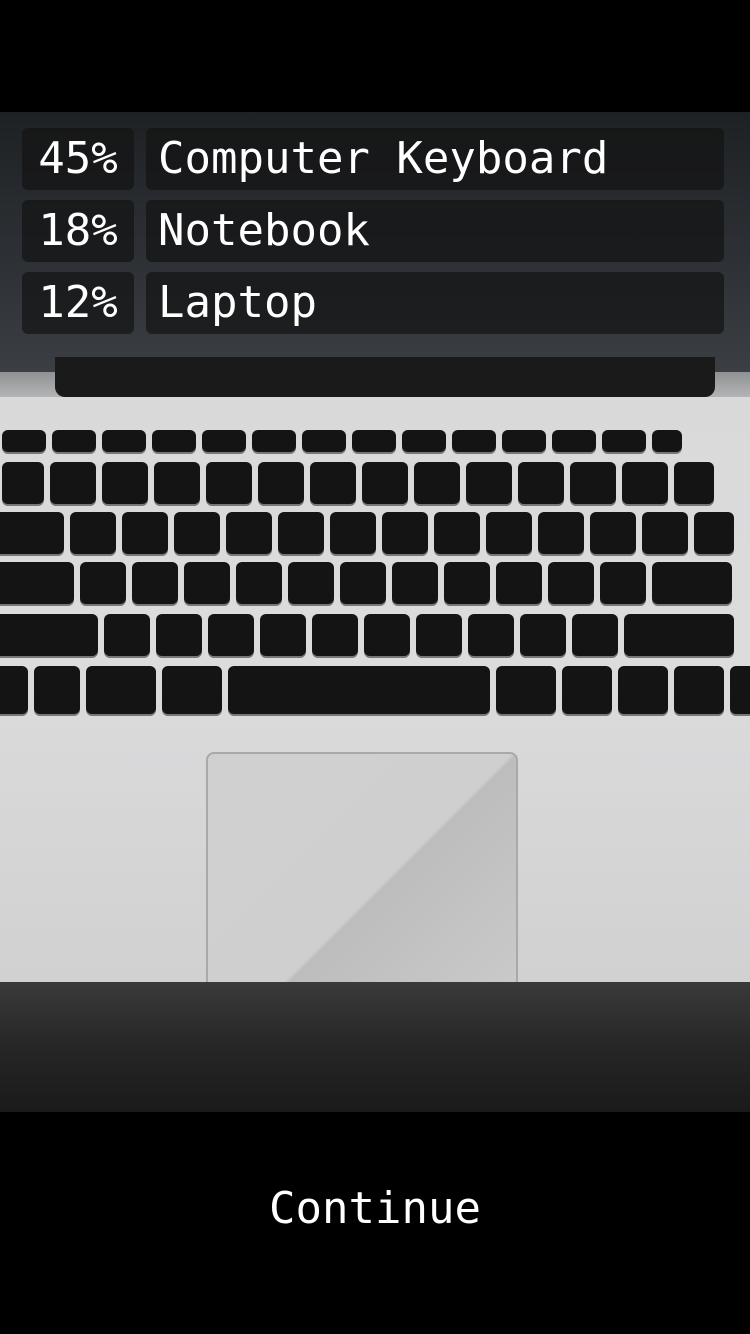 The image size is (750, 1334). I want to click on prediction-percent: 18%, so click(78, 231).